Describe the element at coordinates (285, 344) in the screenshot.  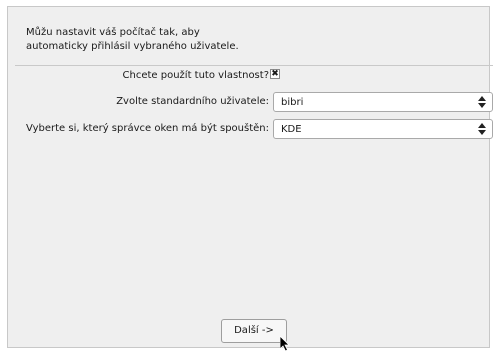
I see `mouse-pointer-icon` at that location.